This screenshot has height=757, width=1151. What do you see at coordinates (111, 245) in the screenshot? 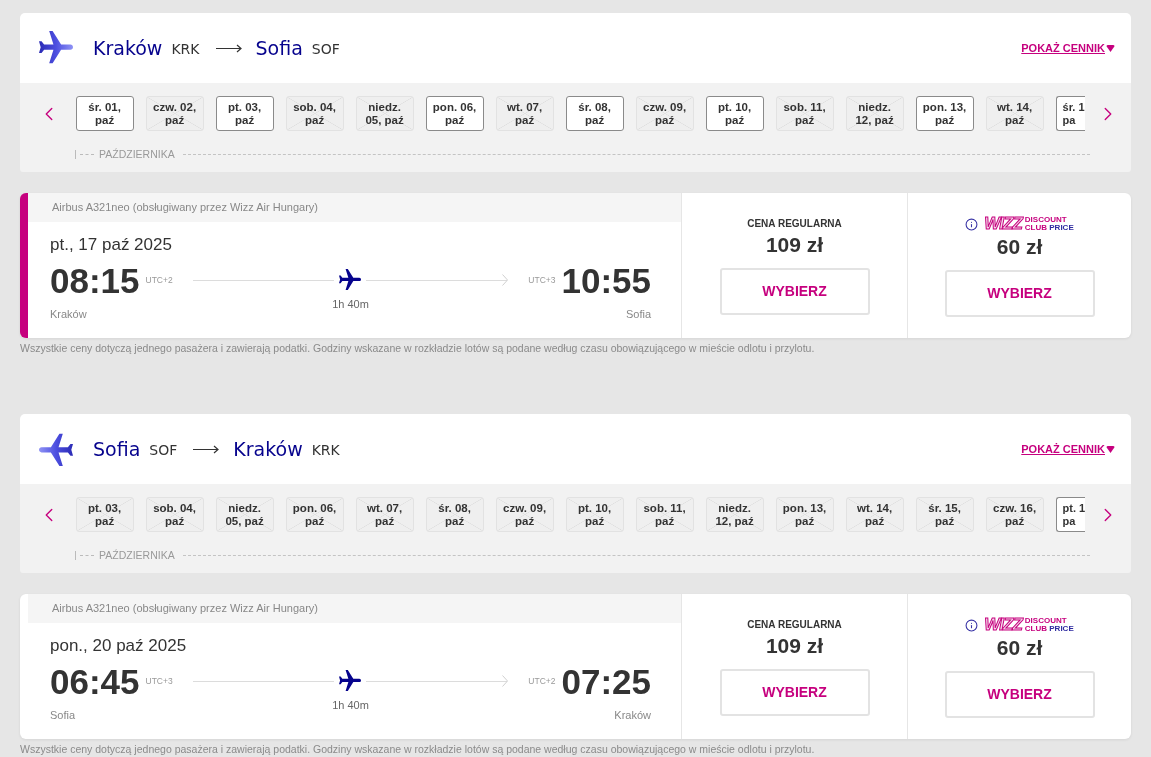
I see `flight-date: pt., 17 paź 2025` at bounding box center [111, 245].